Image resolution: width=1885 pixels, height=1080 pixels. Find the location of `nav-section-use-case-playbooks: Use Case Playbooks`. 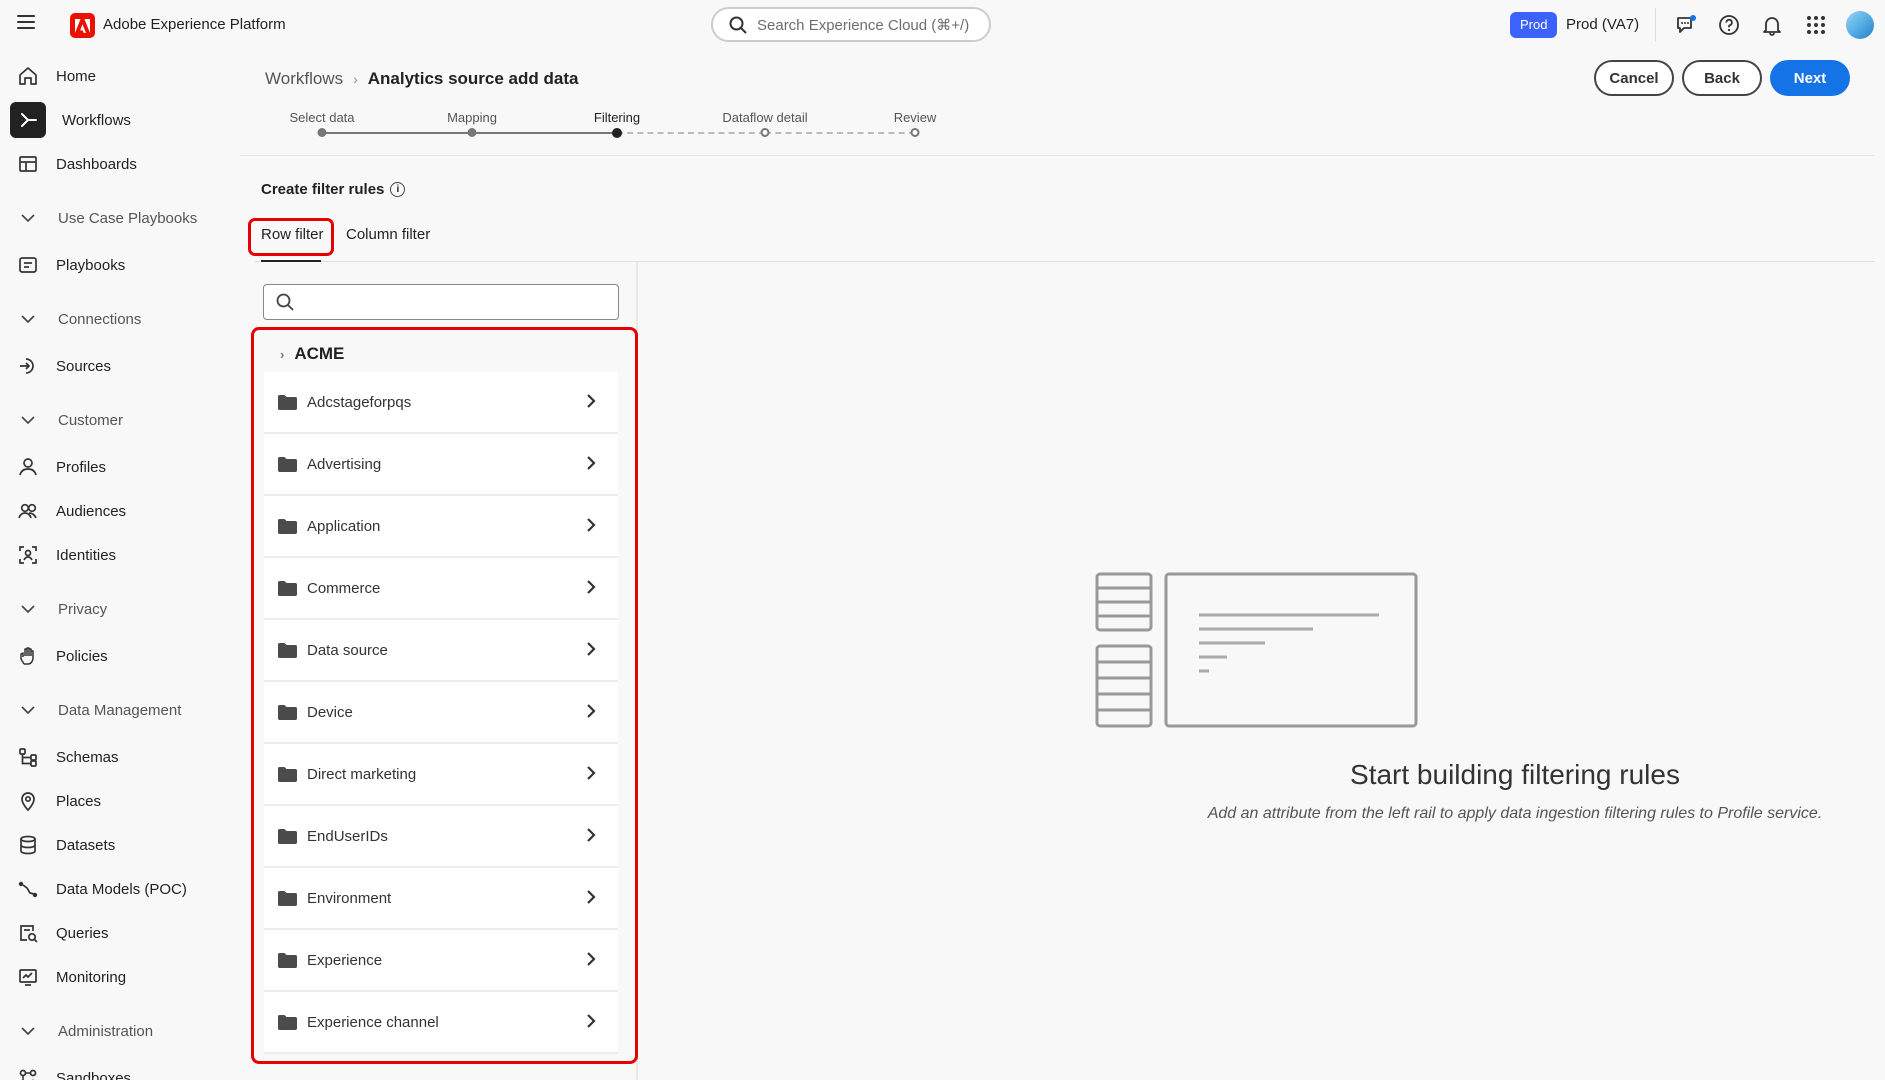

nav-section-use-case-playbooks: Use Case Playbooks is located at coordinates (103, 218).